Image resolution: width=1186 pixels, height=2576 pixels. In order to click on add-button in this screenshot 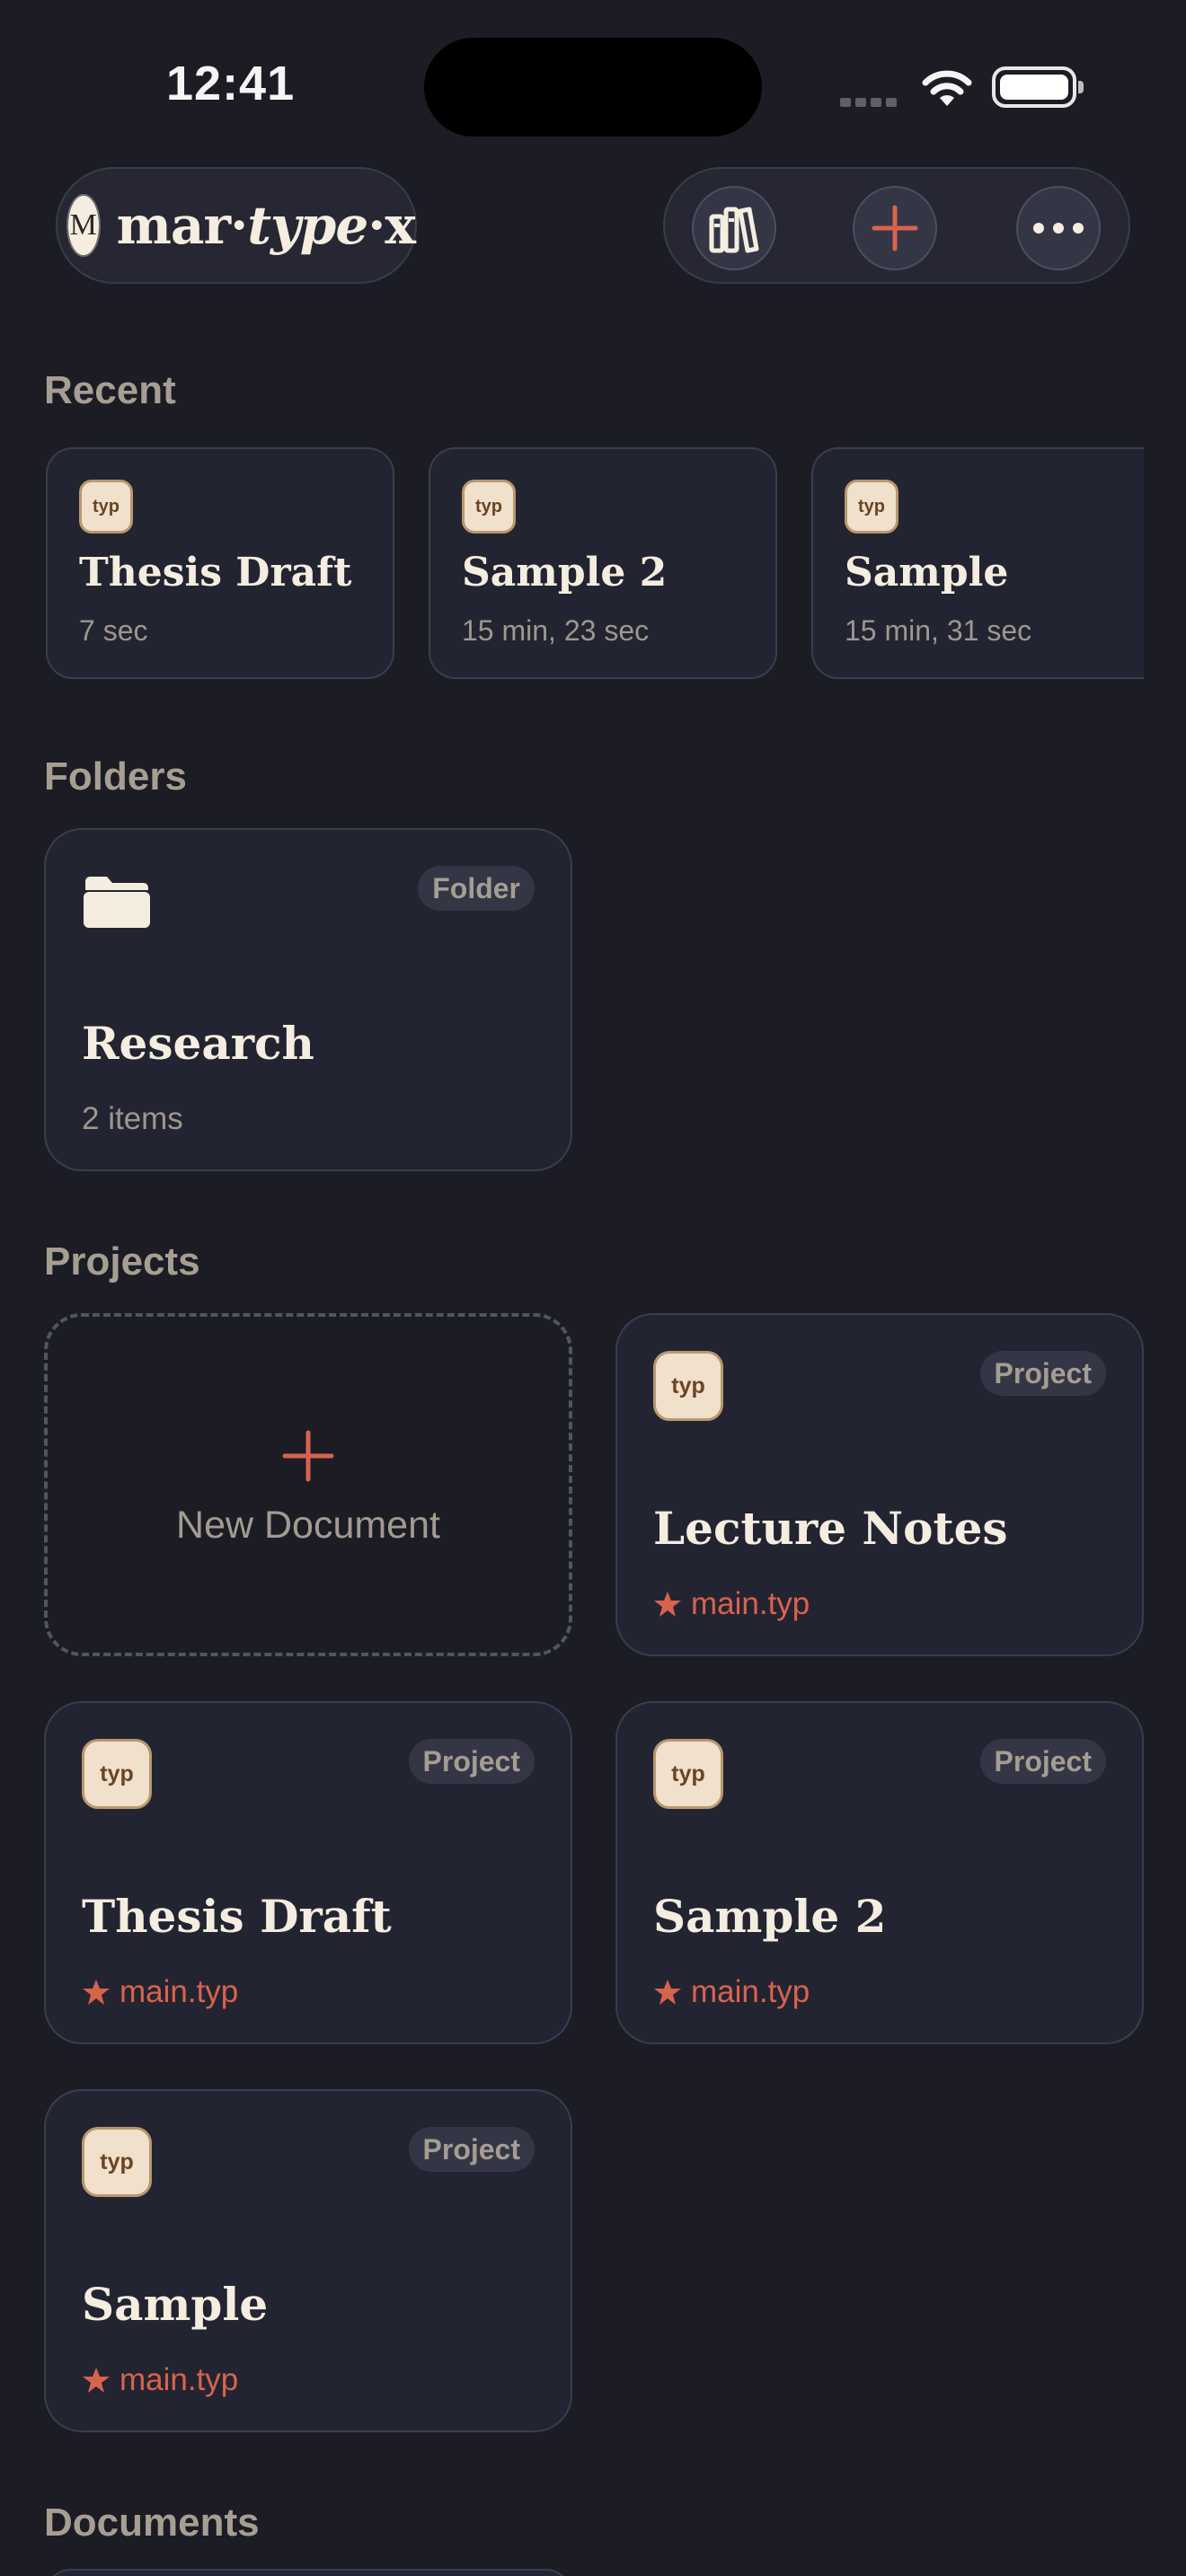, I will do `click(895, 228)`.